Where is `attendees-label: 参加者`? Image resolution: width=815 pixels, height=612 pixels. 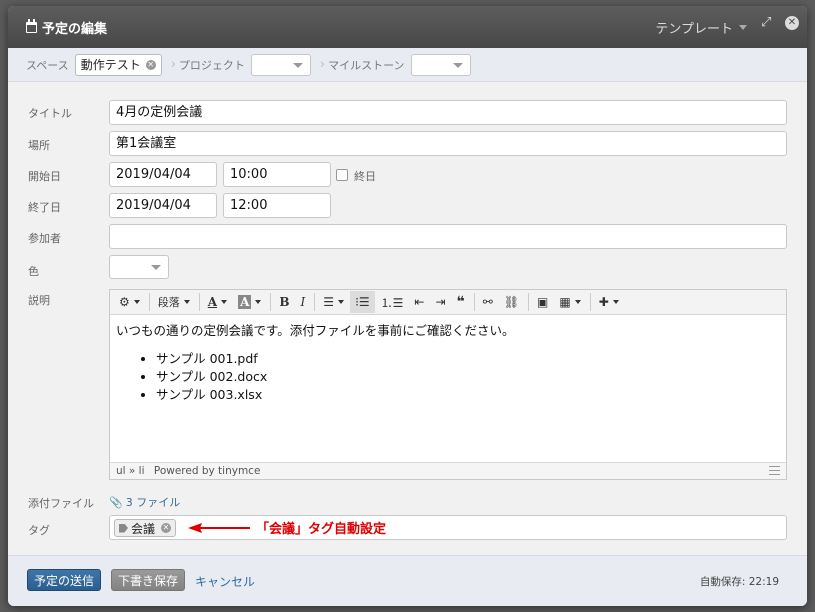
attendees-label: 参加者 is located at coordinates (44, 238).